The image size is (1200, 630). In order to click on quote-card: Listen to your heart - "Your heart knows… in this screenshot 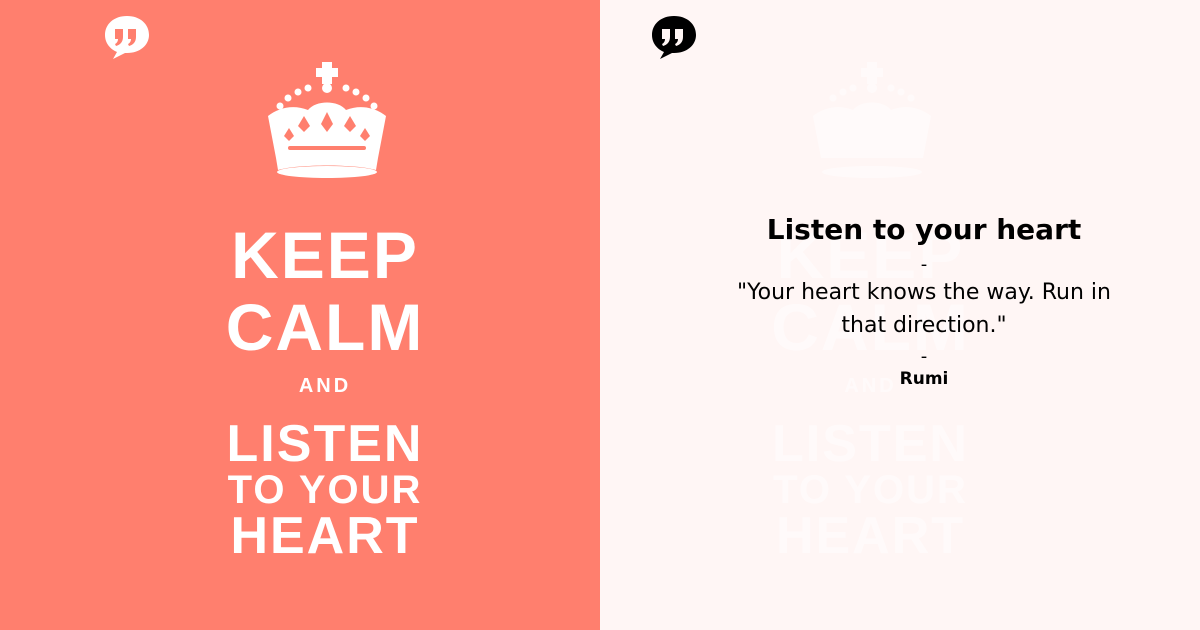, I will do `click(924, 300)`.